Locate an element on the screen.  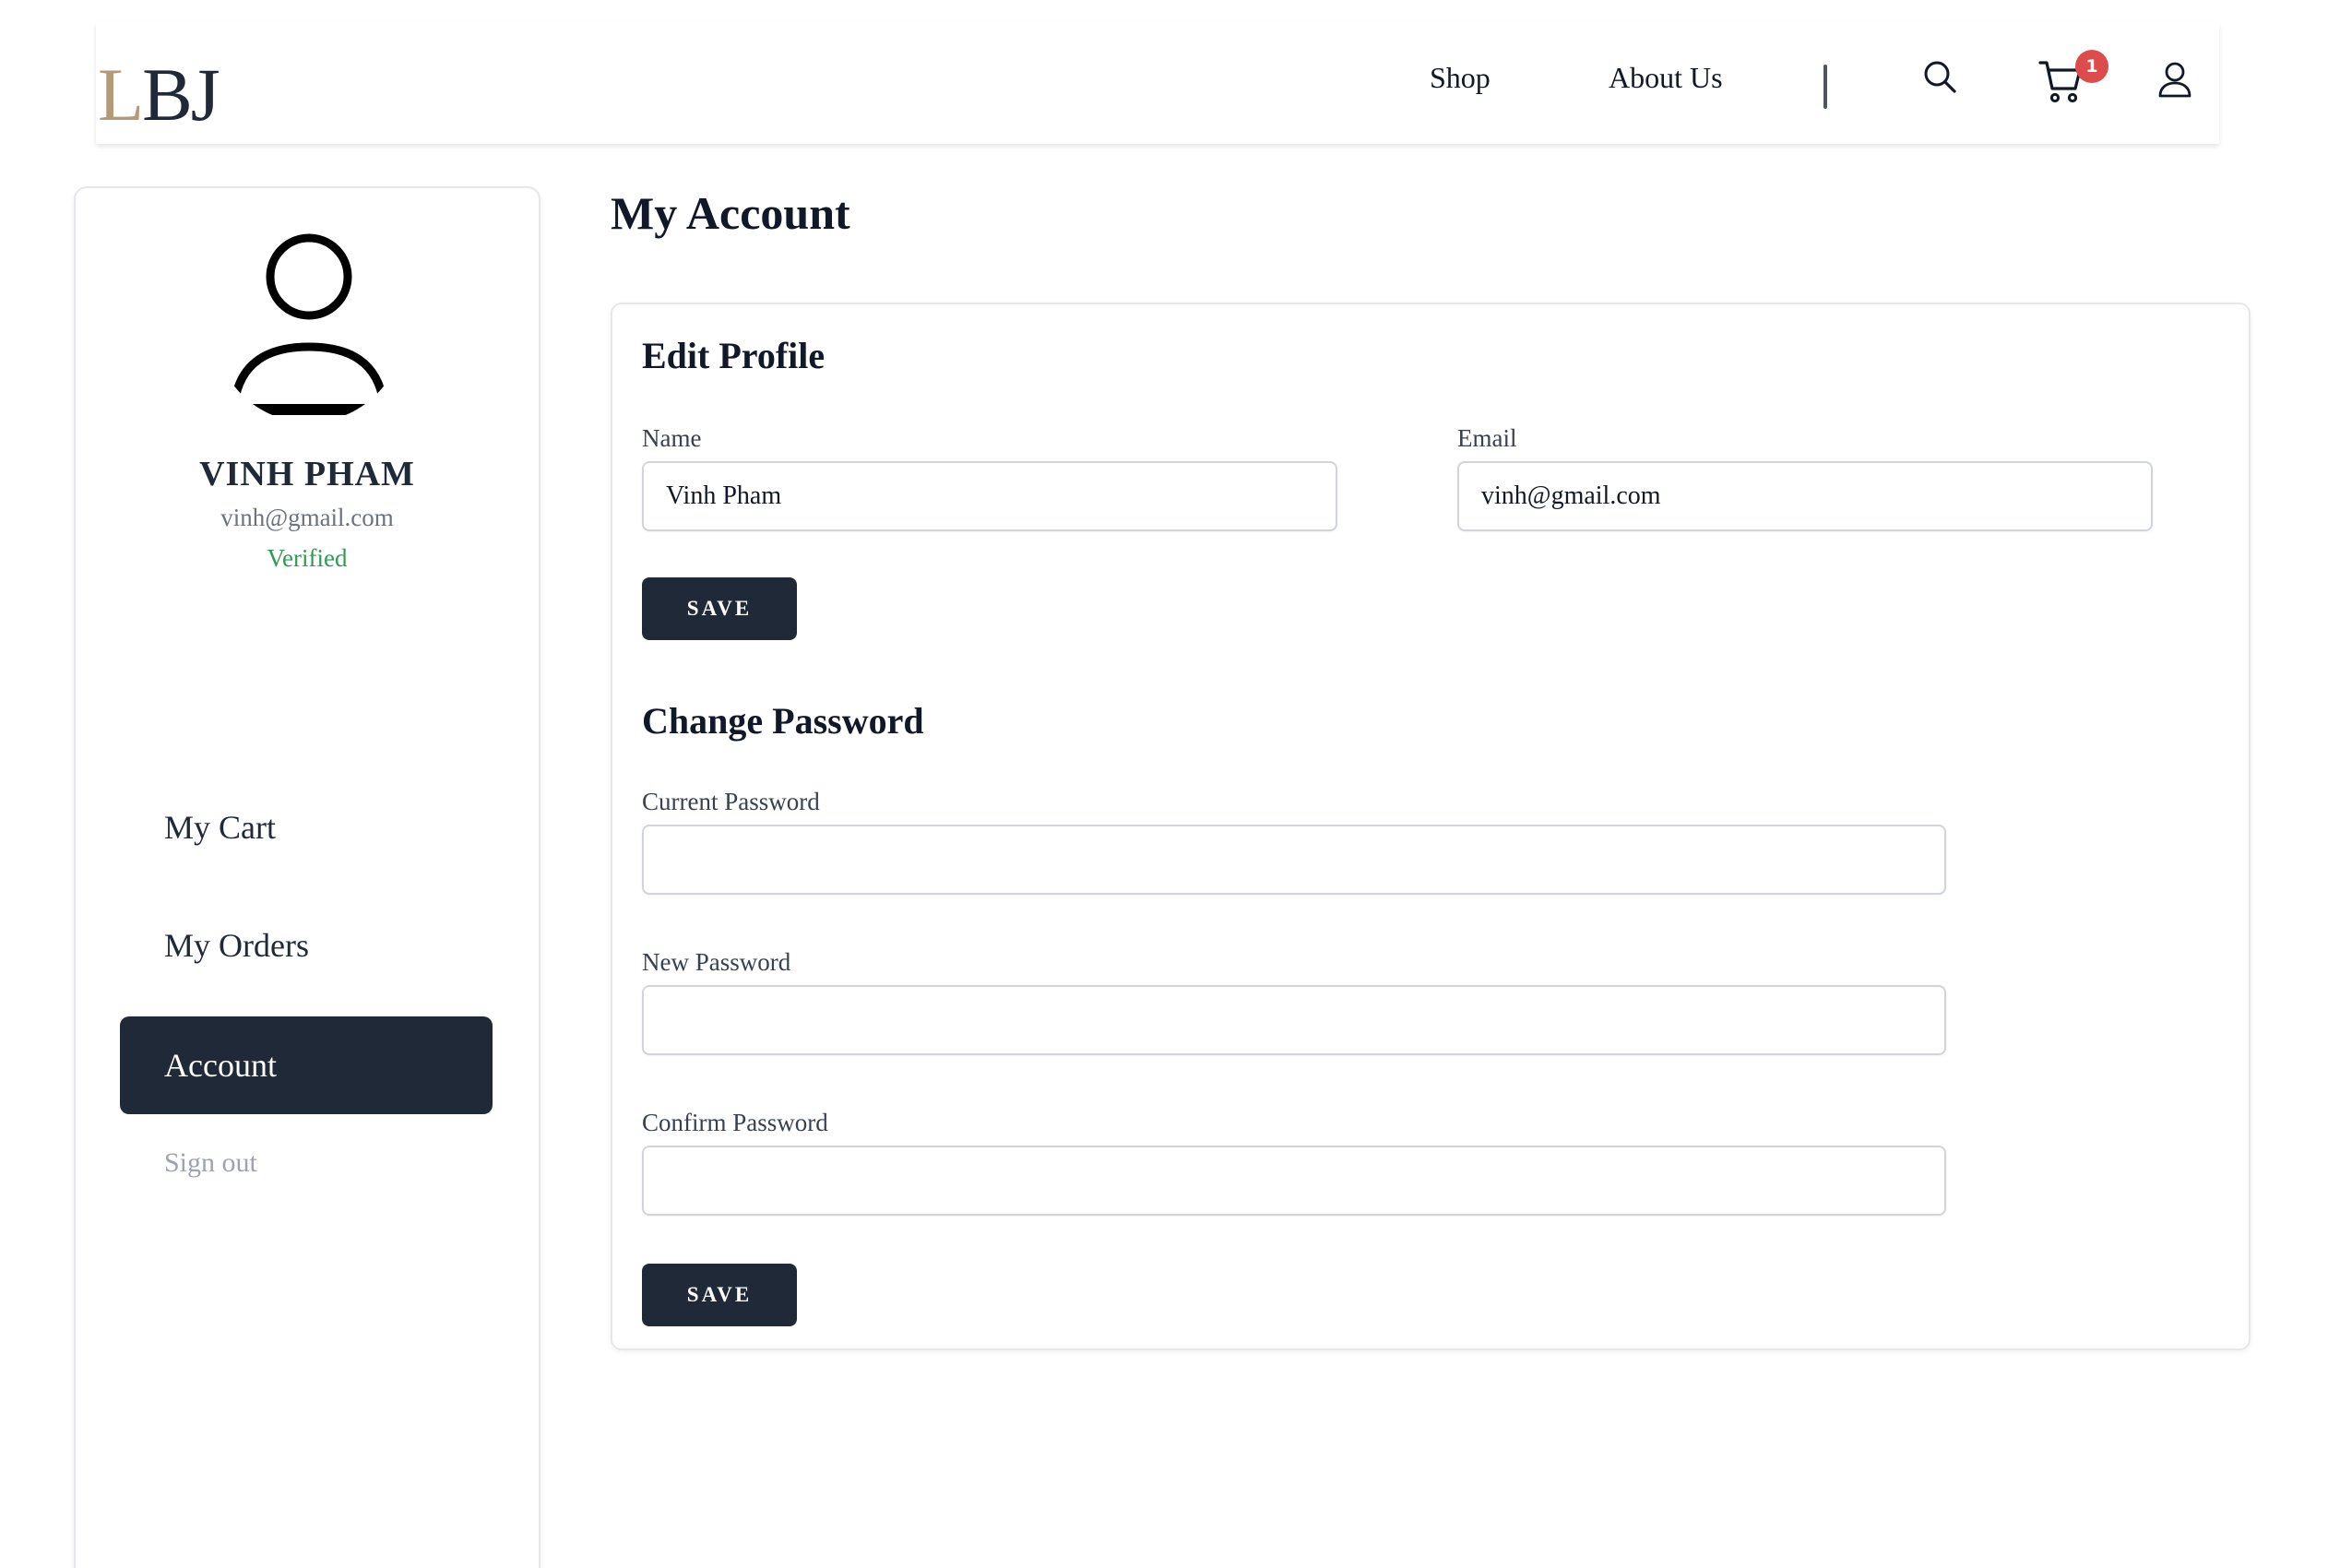
email-label: Email is located at coordinates (1487, 438).